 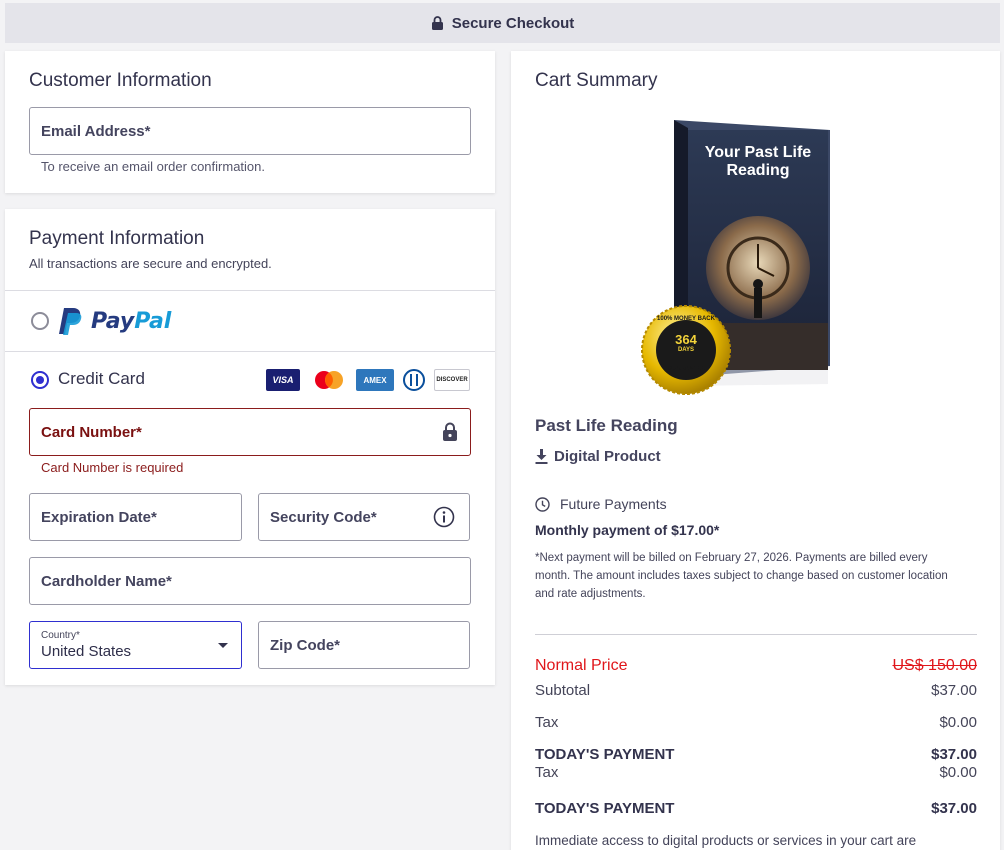 I want to click on cardholder-name-field: Cardholder Name*, so click(x=250, y=581).